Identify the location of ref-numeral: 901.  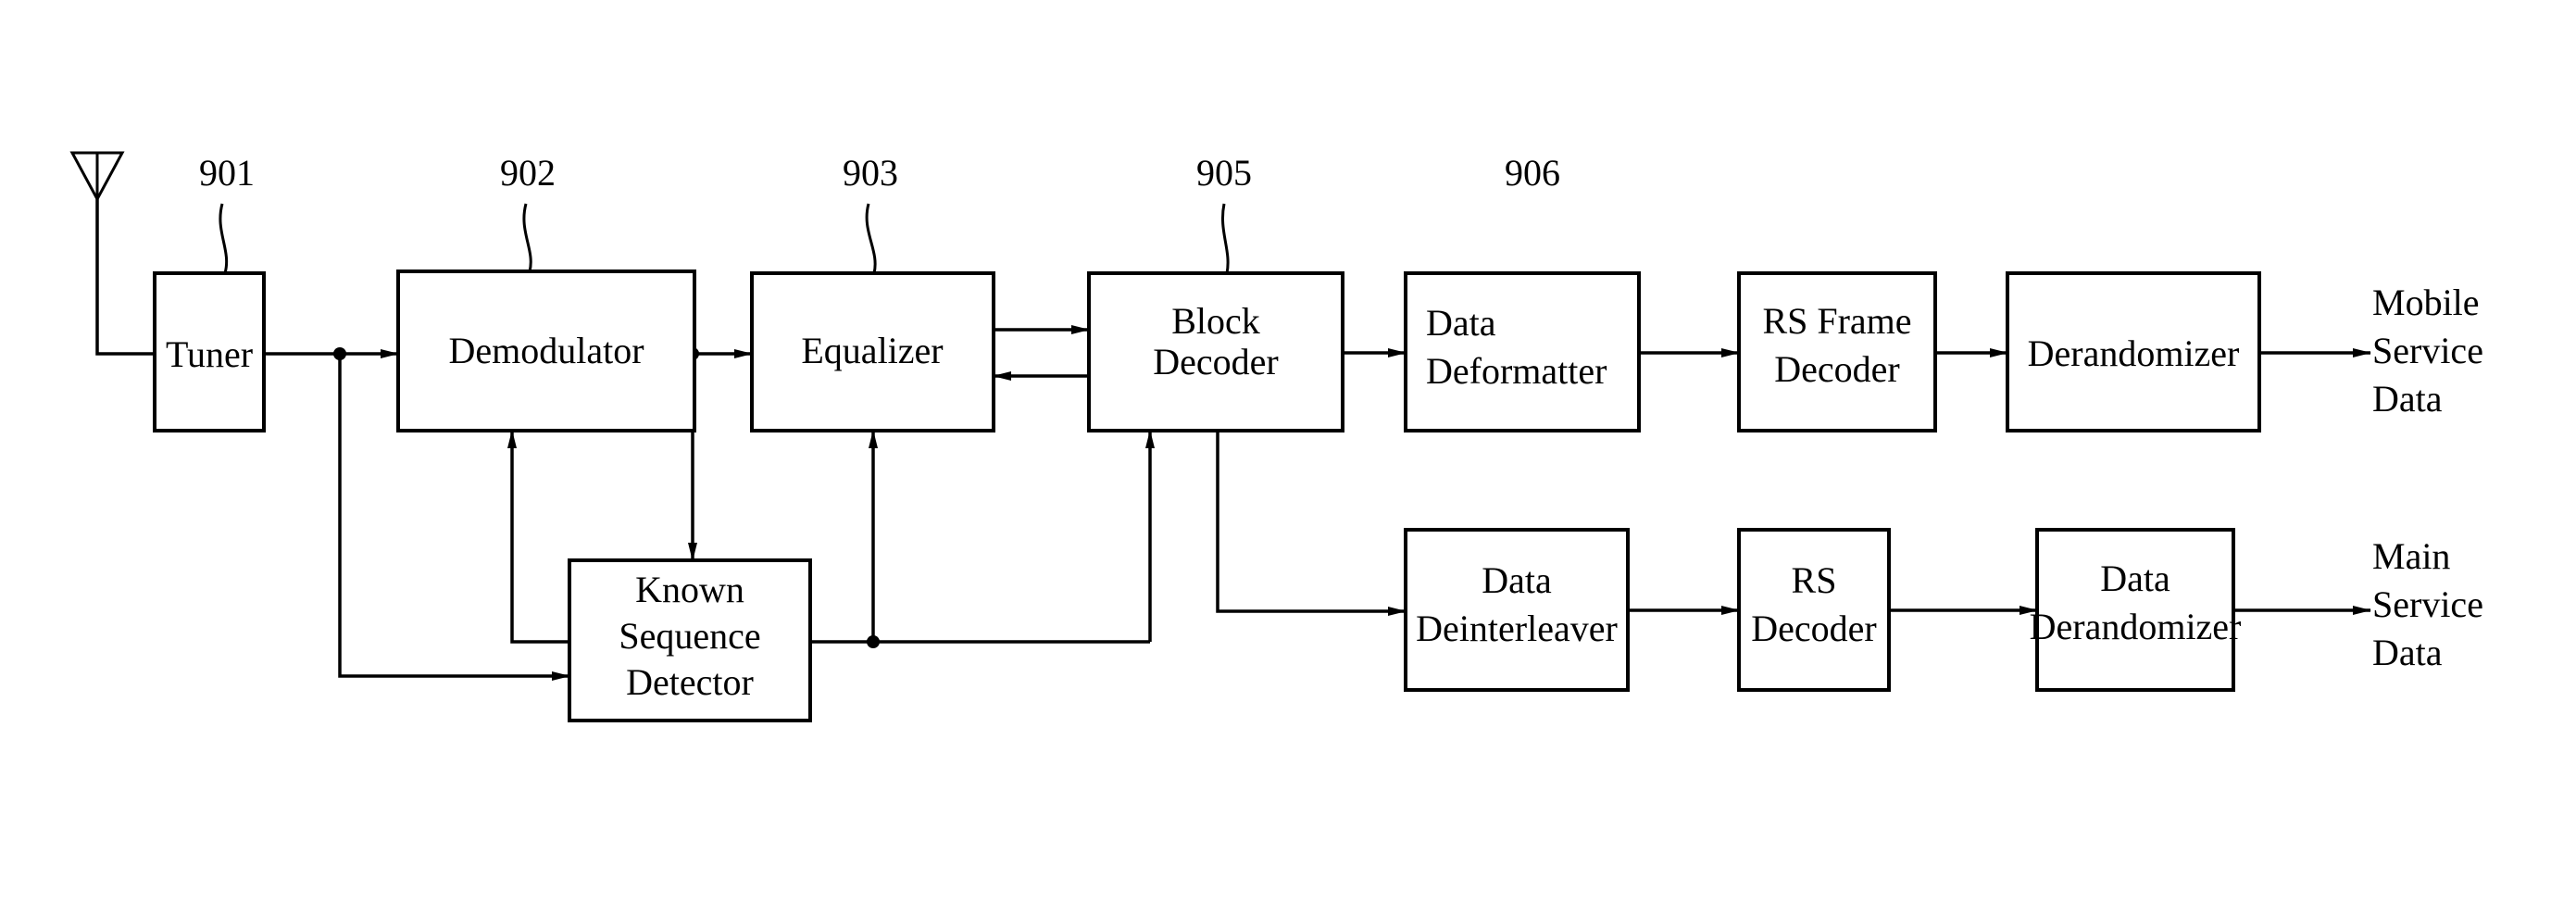
(227, 173).